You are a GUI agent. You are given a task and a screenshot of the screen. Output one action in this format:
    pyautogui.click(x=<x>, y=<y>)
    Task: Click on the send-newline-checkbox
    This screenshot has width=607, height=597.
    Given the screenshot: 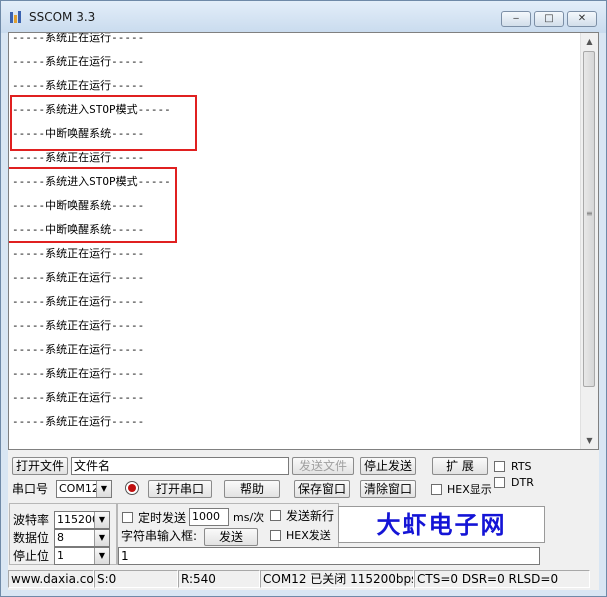 What is the action you would take?
    pyautogui.click(x=275, y=515)
    